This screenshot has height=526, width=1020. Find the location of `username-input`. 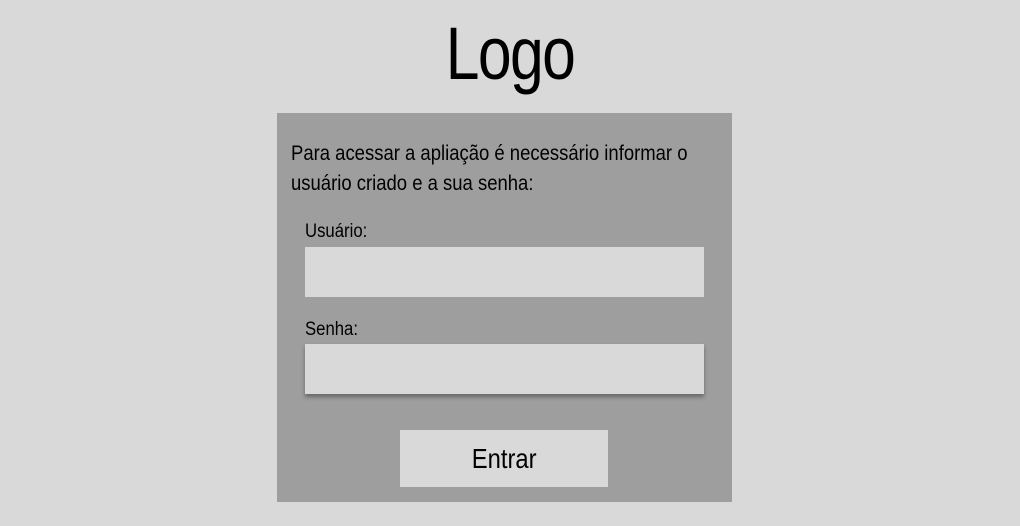

username-input is located at coordinates (504, 272).